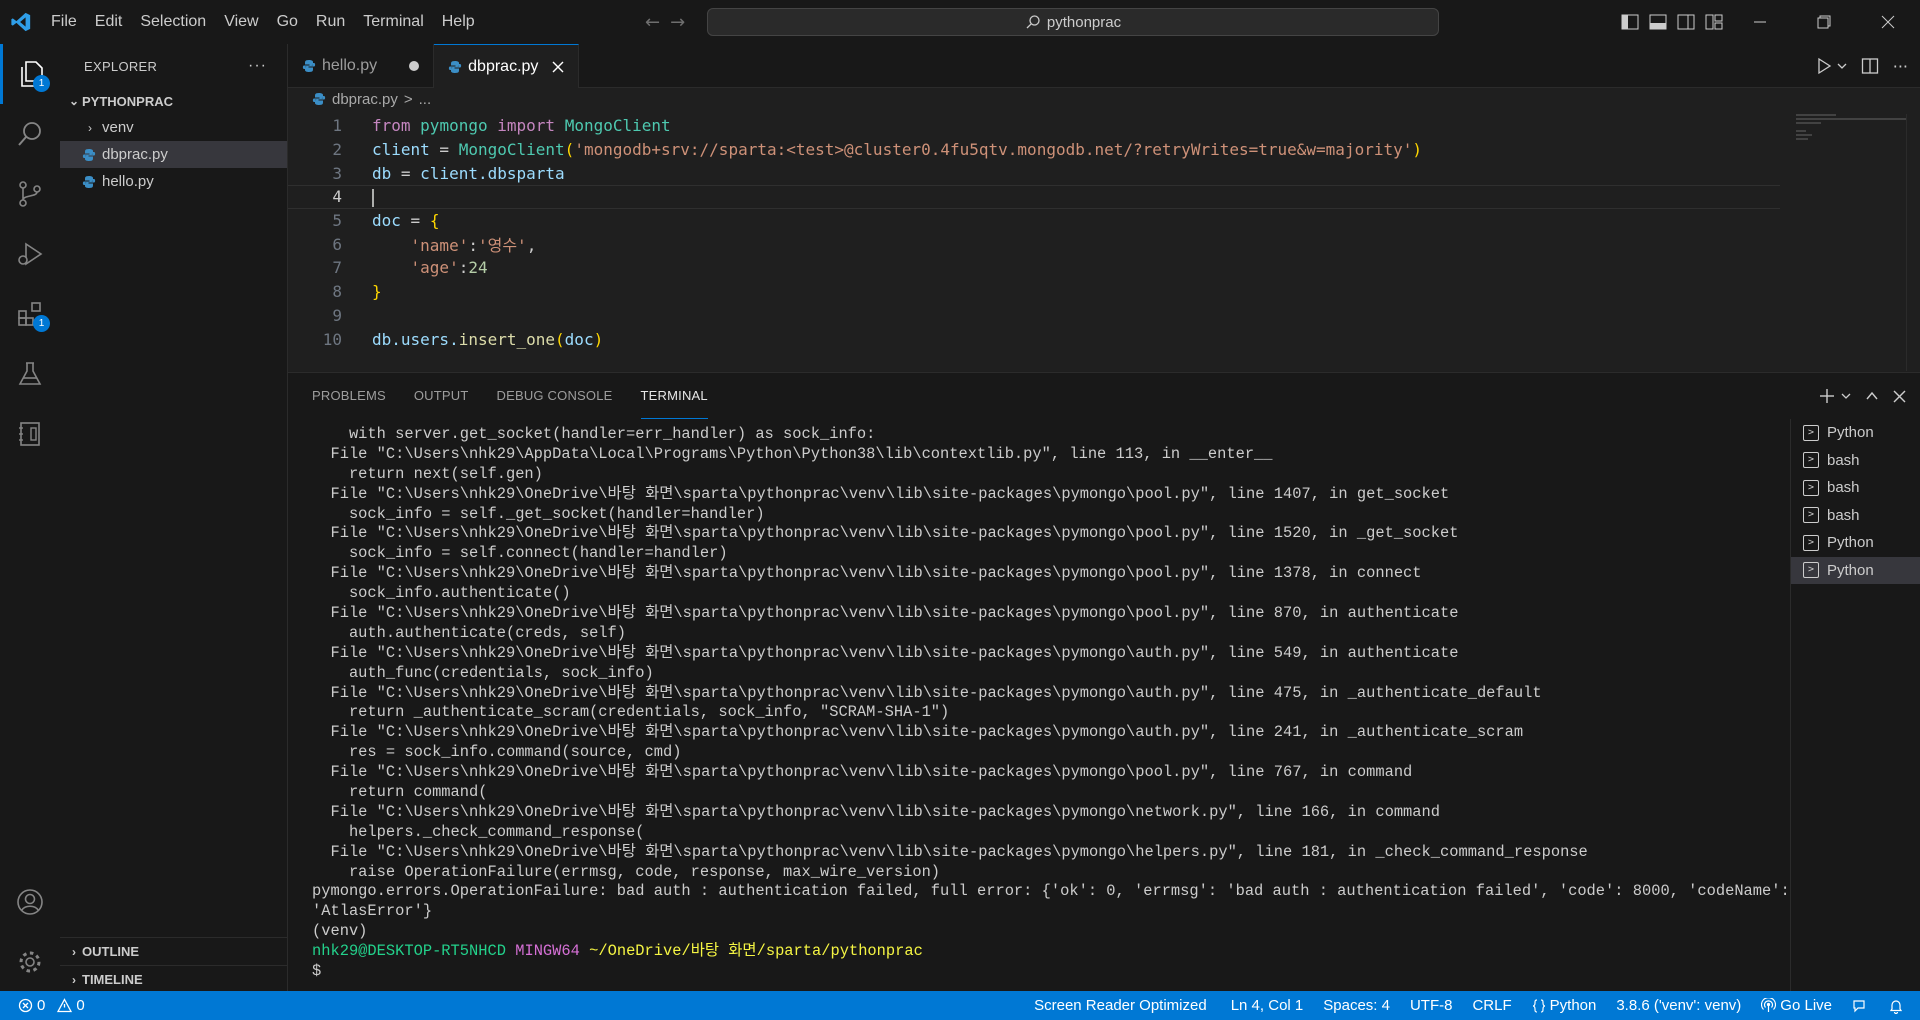 The width and height of the screenshot is (1920, 1020). I want to click on close-panel-icon, so click(1899, 396).